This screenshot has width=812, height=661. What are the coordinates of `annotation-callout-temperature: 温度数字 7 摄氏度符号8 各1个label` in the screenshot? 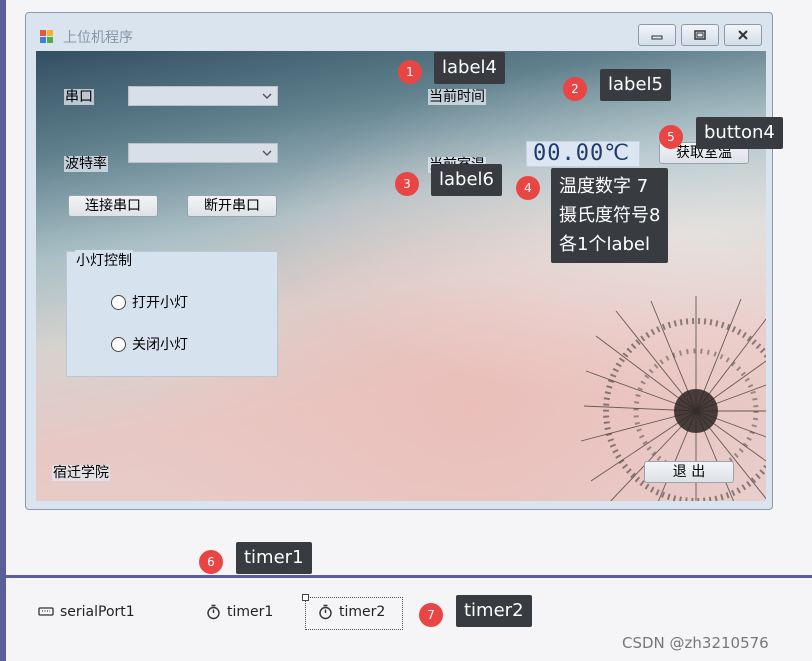 It's located at (610, 215).